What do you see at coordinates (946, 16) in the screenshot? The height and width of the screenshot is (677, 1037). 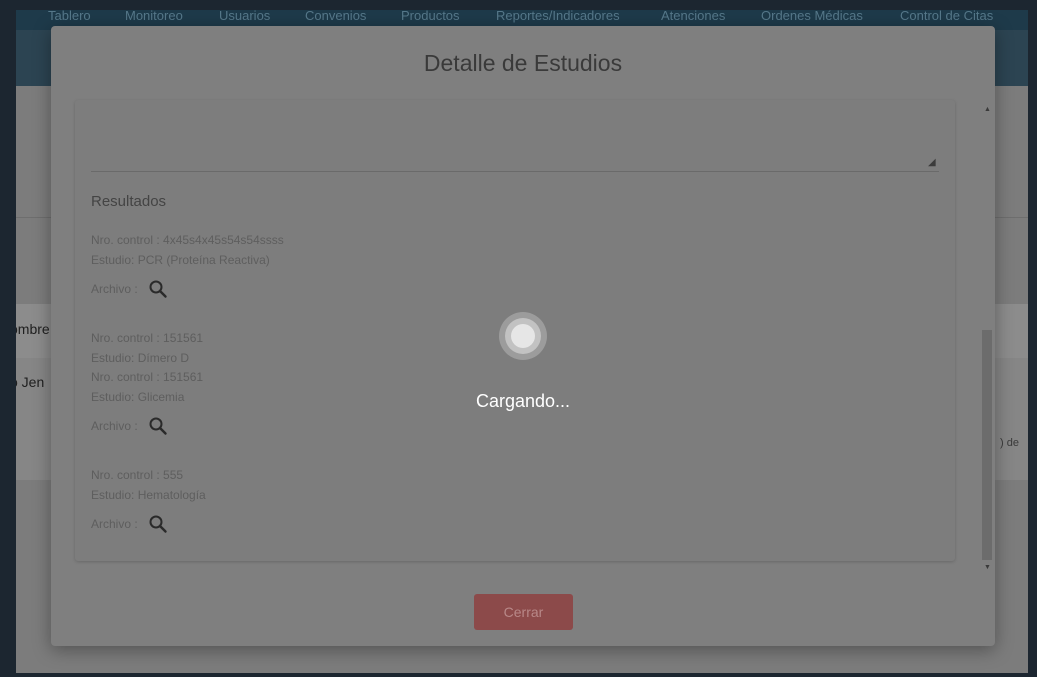 I see `nav-item-control-citas: Control de Citas` at bounding box center [946, 16].